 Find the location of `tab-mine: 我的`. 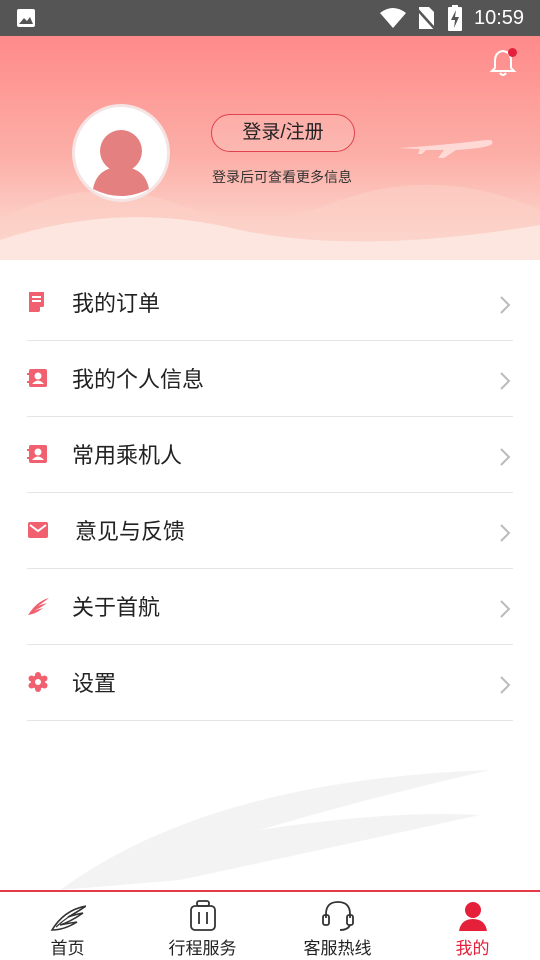

tab-mine: 我的 is located at coordinates (472, 926).